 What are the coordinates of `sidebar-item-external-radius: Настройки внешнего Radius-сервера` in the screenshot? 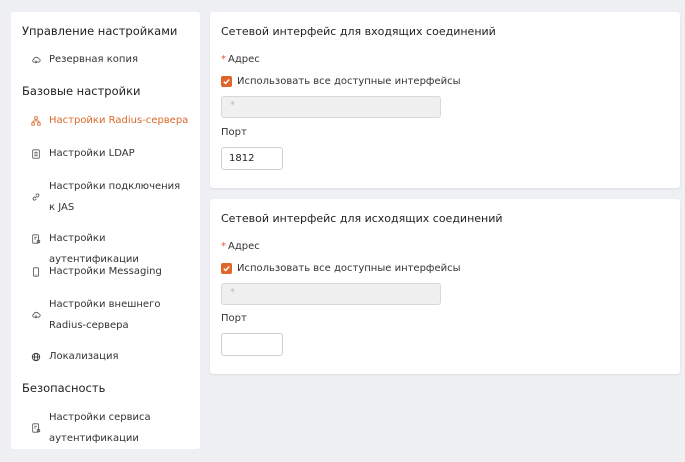 It's located at (112, 315).